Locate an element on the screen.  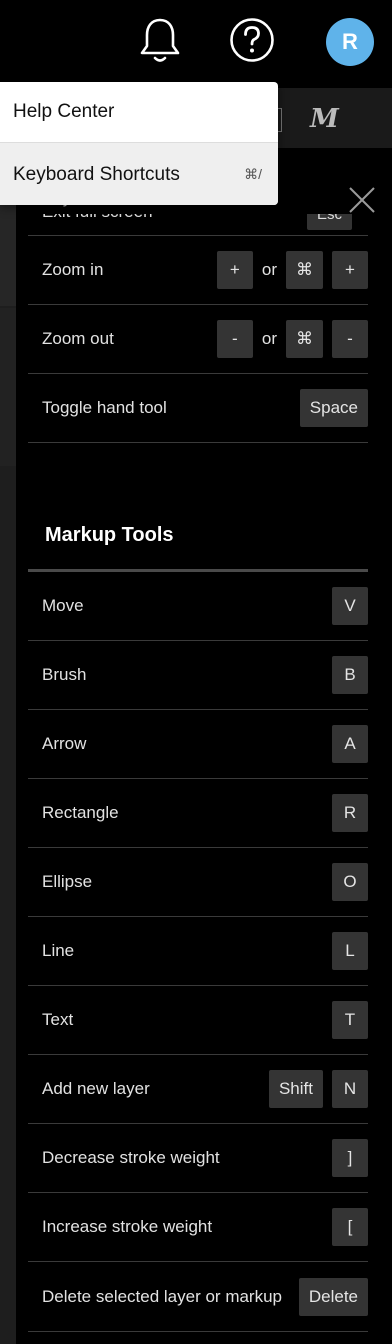
shortcut-label: Zoom in is located at coordinates (73, 269).